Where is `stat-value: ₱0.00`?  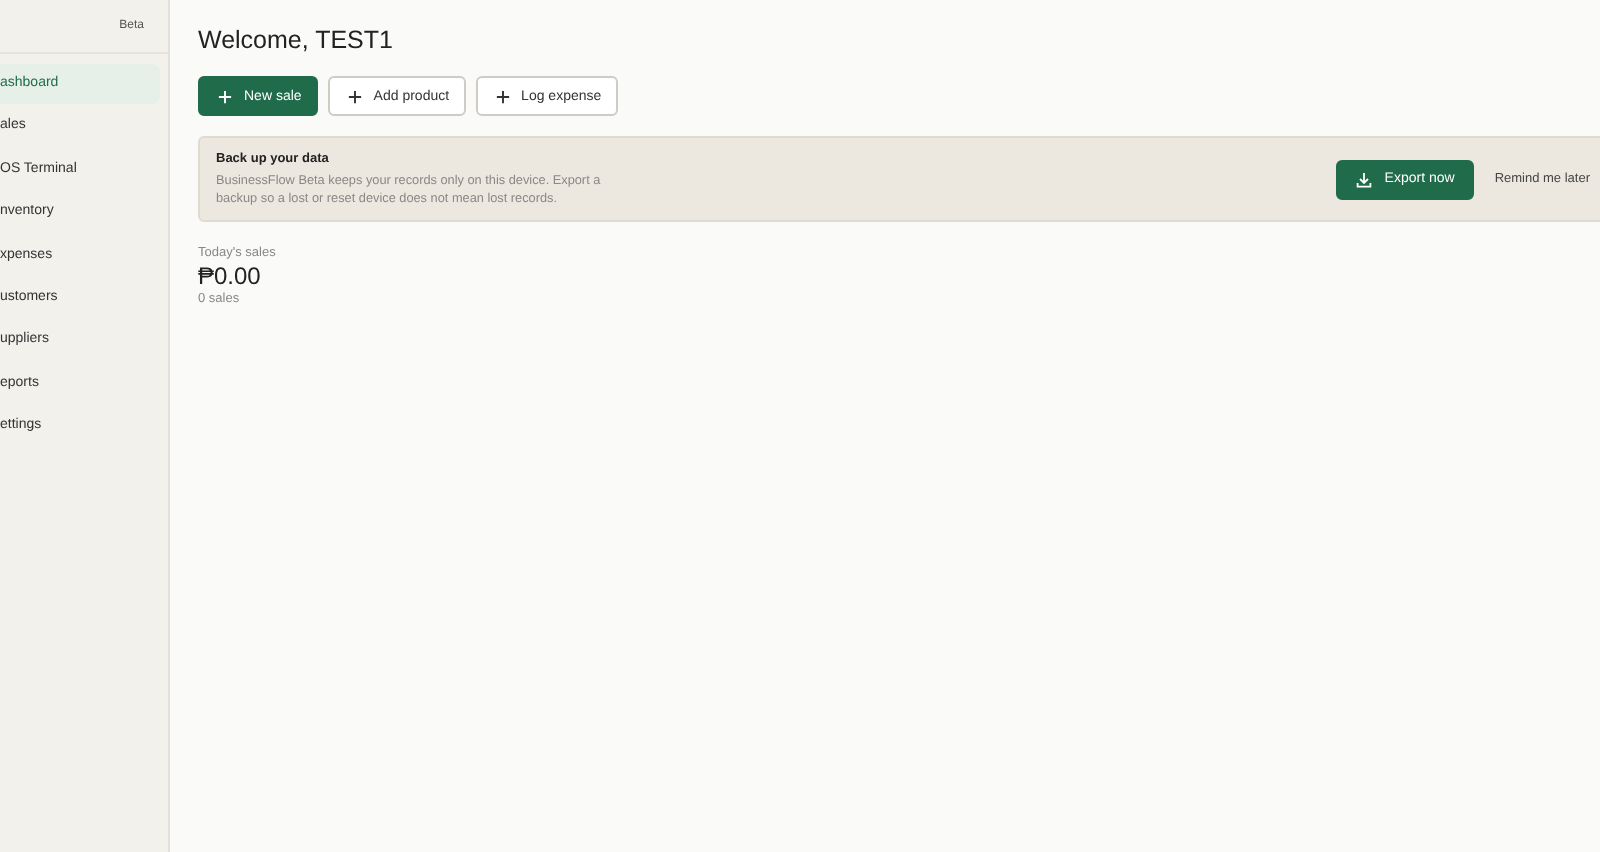
stat-value: ₱0.00 is located at coordinates (230, 276).